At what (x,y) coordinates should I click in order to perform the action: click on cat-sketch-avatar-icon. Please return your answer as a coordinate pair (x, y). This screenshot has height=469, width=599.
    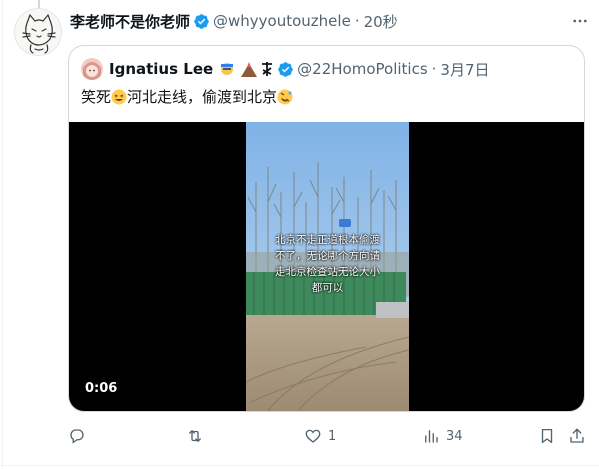
    Looking at the image, I should click on (38, 32).